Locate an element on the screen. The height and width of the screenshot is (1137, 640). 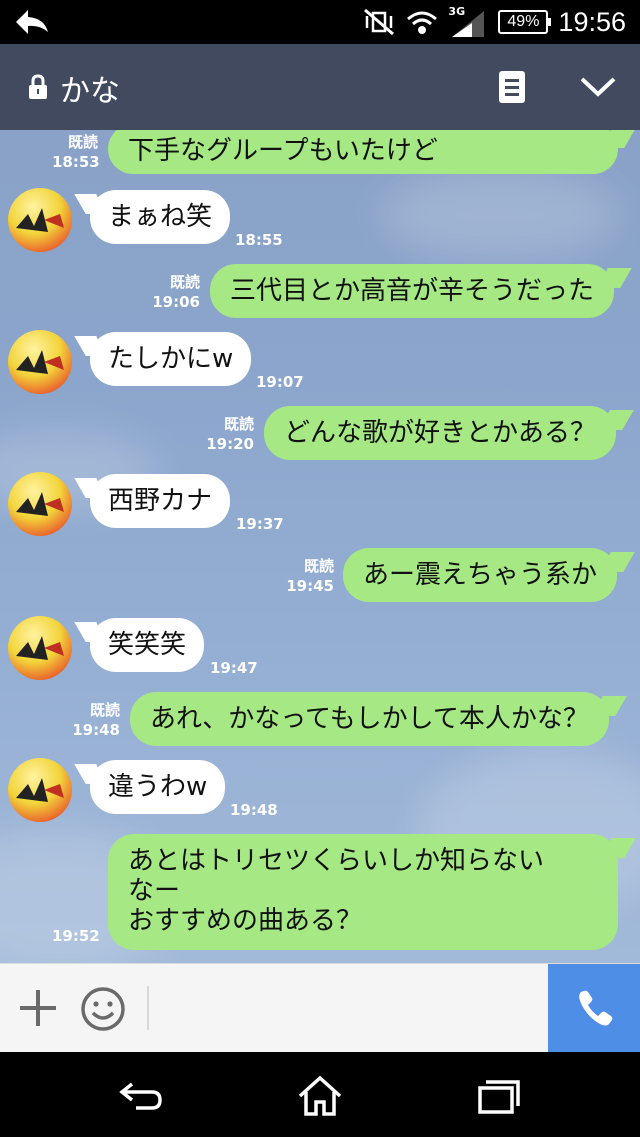
message-bubble-other: 違うわw is located at coordinates (158, 787).